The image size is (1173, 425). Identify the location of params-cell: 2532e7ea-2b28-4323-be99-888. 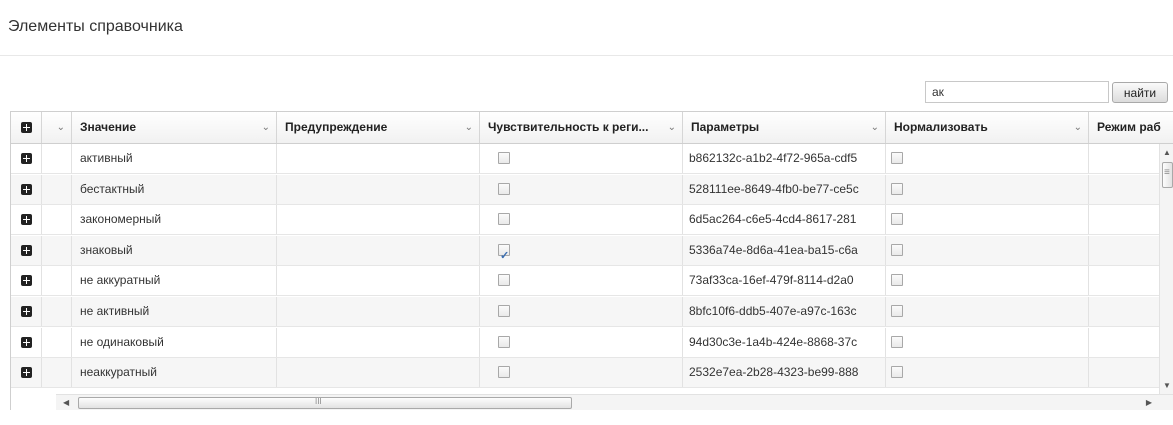
(784, 372).